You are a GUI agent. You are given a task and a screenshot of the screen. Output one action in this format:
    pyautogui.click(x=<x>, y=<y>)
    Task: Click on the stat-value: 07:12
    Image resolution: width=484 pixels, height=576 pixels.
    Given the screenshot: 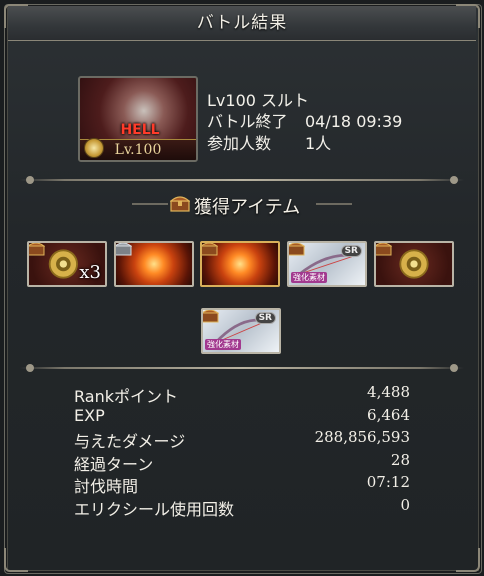 What is the action you would take?
    pyautogui.click(x=388, y=482)
    